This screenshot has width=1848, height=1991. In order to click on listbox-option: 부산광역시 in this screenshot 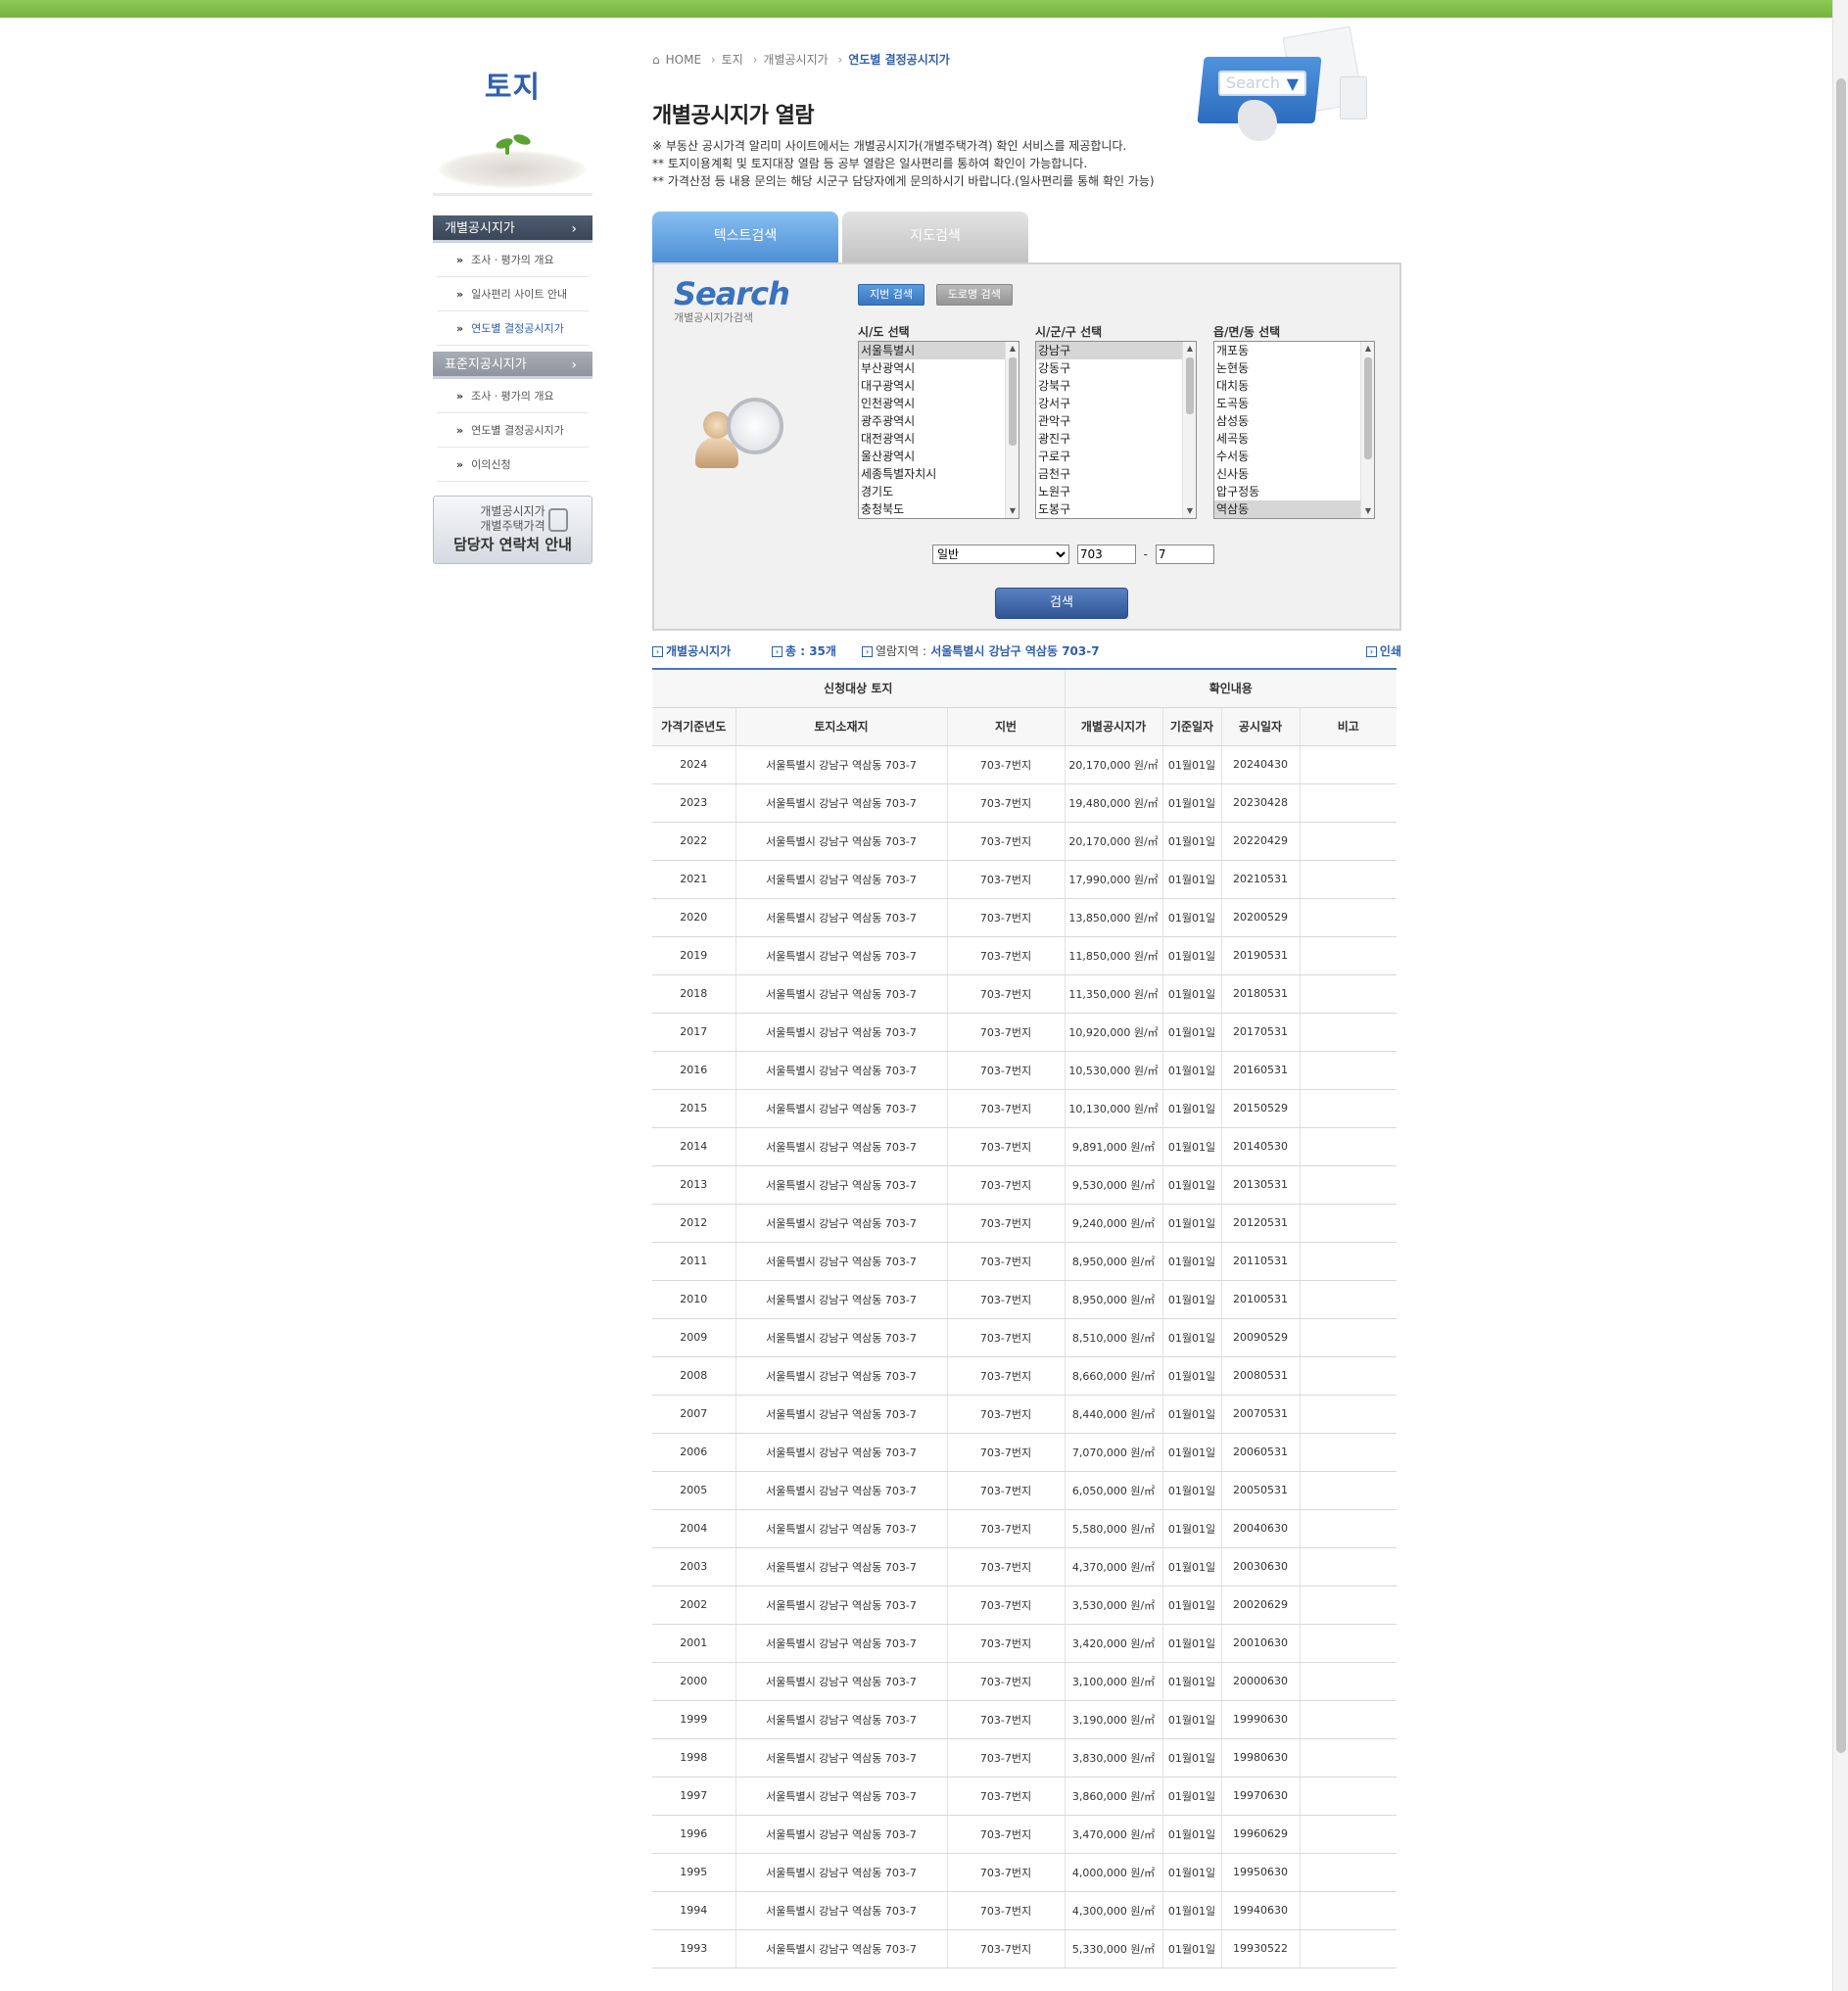, I will do `click(939, 368)`.